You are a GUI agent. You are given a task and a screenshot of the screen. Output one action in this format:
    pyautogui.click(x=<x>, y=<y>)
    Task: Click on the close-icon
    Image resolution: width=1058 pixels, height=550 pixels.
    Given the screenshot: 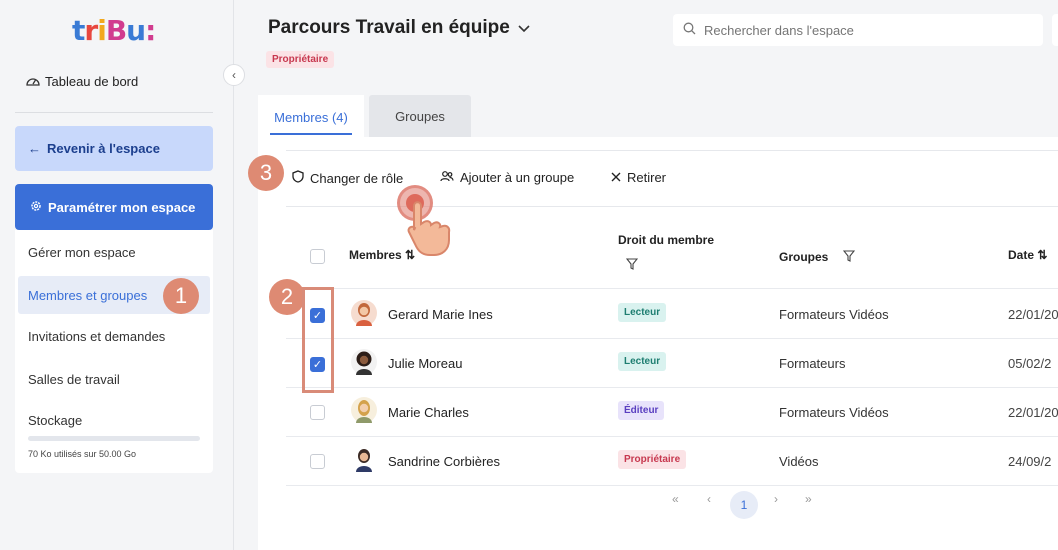 What is the action you would take?
    pyautogui.click(x=616, y=177)
    